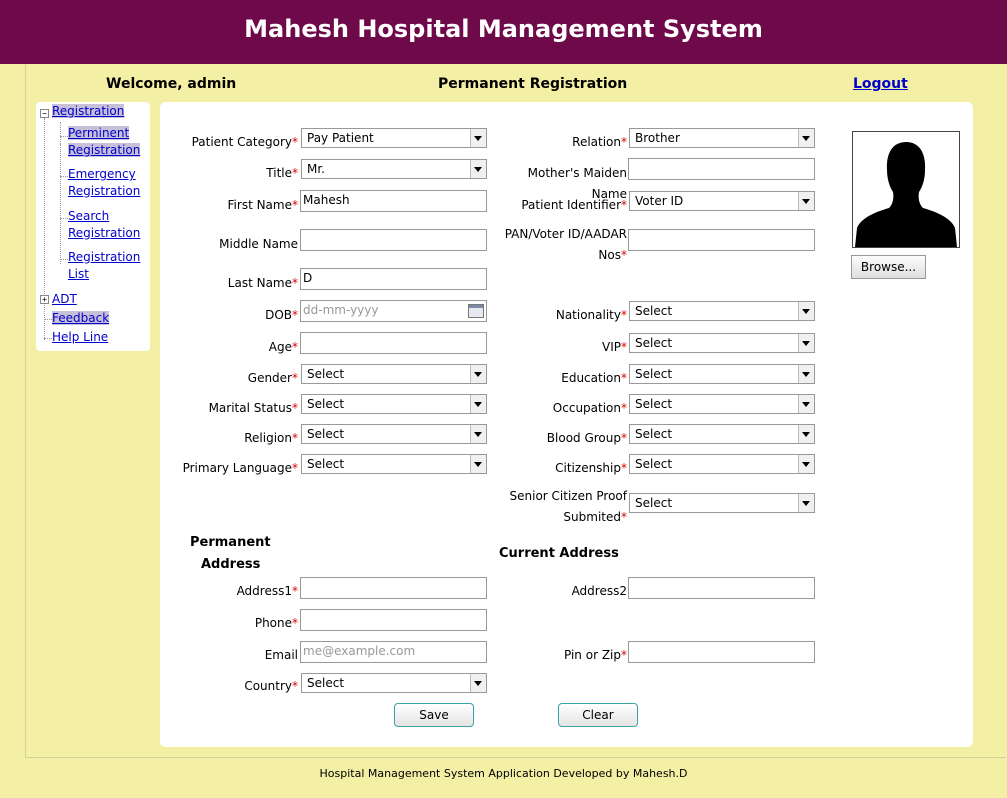 The height and width of the screenshot is (798, 1007). I want to click on app-header: Mahesh Hospital Management System, so click(503, 32).